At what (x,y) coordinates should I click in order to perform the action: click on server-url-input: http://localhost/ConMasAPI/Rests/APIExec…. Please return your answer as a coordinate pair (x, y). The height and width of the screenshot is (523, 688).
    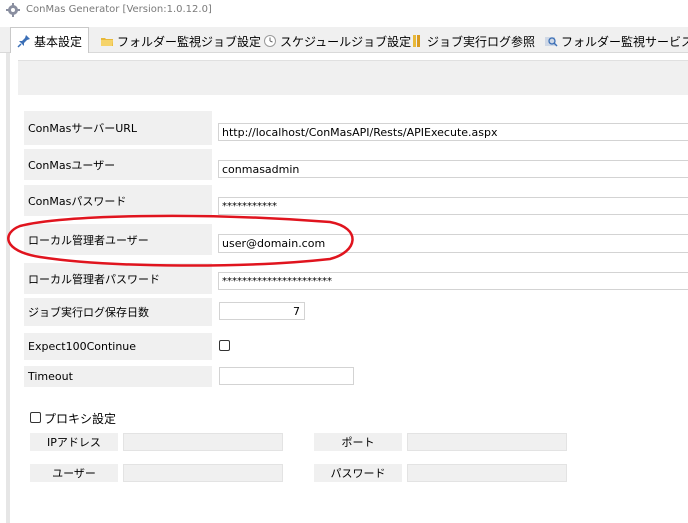
    Looking at the image, I should click on (453, 132).